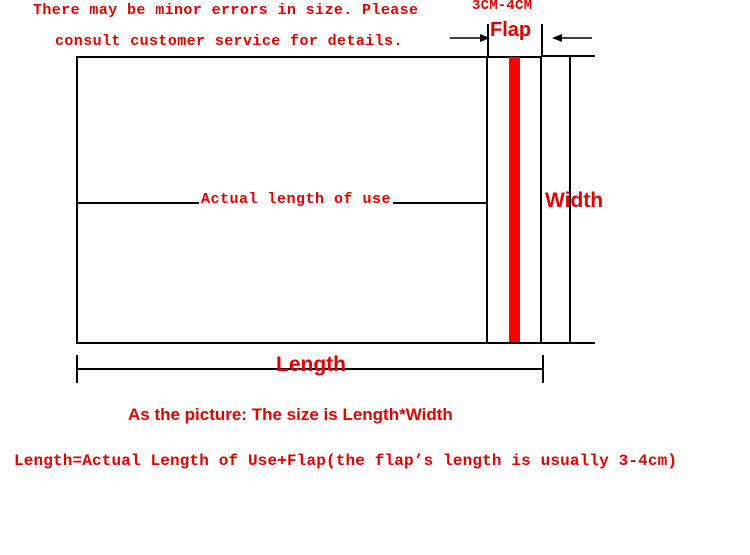 The width and height of the screenshot is (750, 555). I want to click on flap-size-label: 3CM-4CM, so click(502, 7).